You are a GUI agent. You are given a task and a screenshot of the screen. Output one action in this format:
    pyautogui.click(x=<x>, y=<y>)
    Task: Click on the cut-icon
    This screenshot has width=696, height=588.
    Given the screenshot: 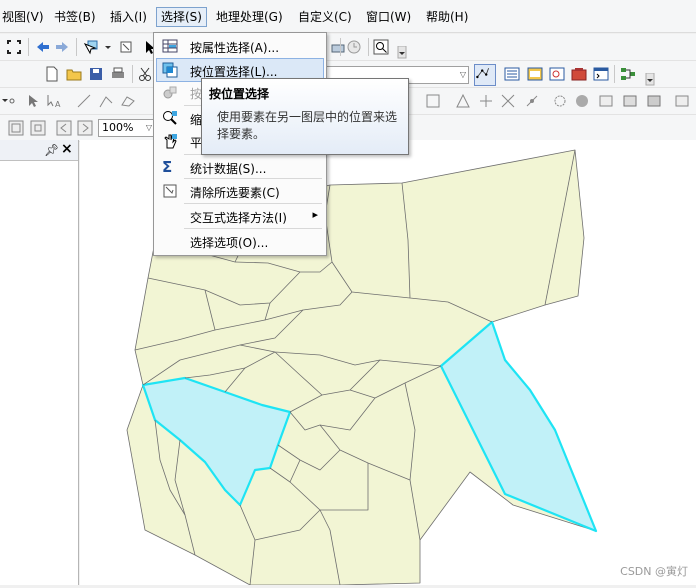 What is the action you would take?
    pyautogui.click(x=145, y=74)
    